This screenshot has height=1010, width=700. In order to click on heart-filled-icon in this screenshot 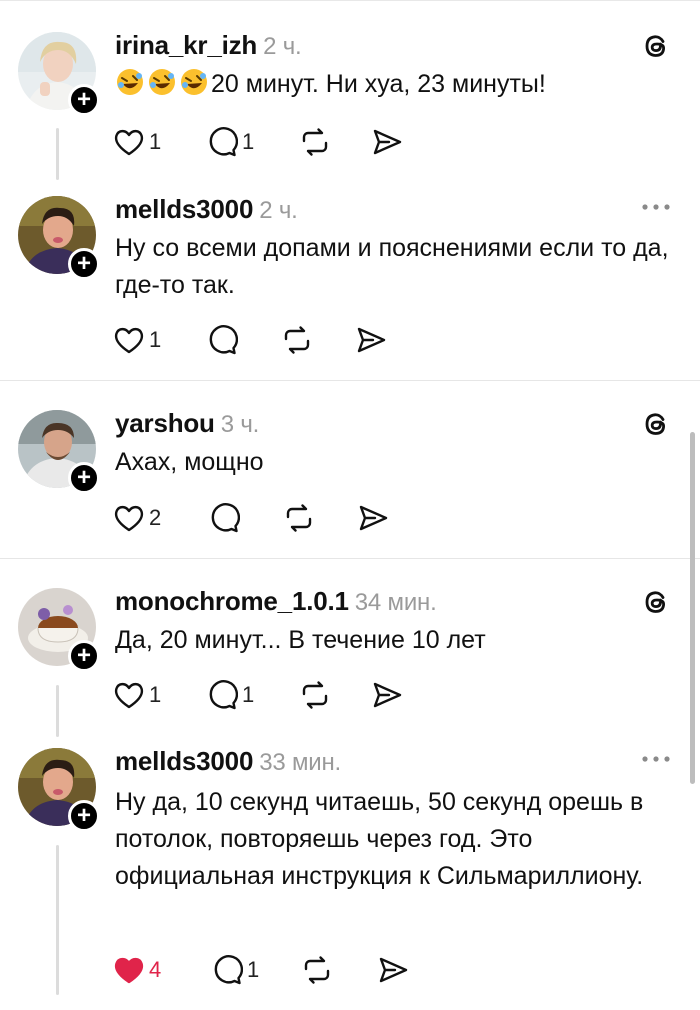, I will do `click(129, 970)`.